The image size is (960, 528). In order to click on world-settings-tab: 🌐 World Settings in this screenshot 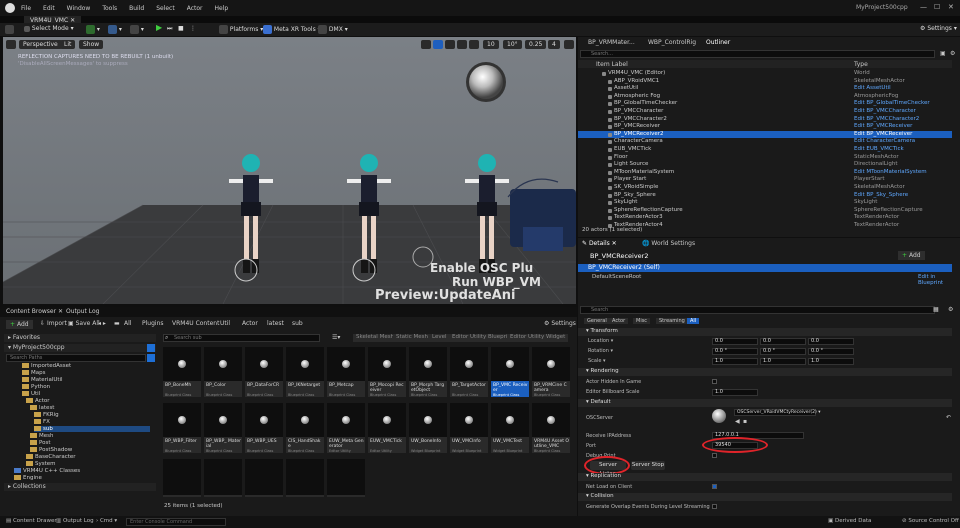, I will do `click(668, 243)`.